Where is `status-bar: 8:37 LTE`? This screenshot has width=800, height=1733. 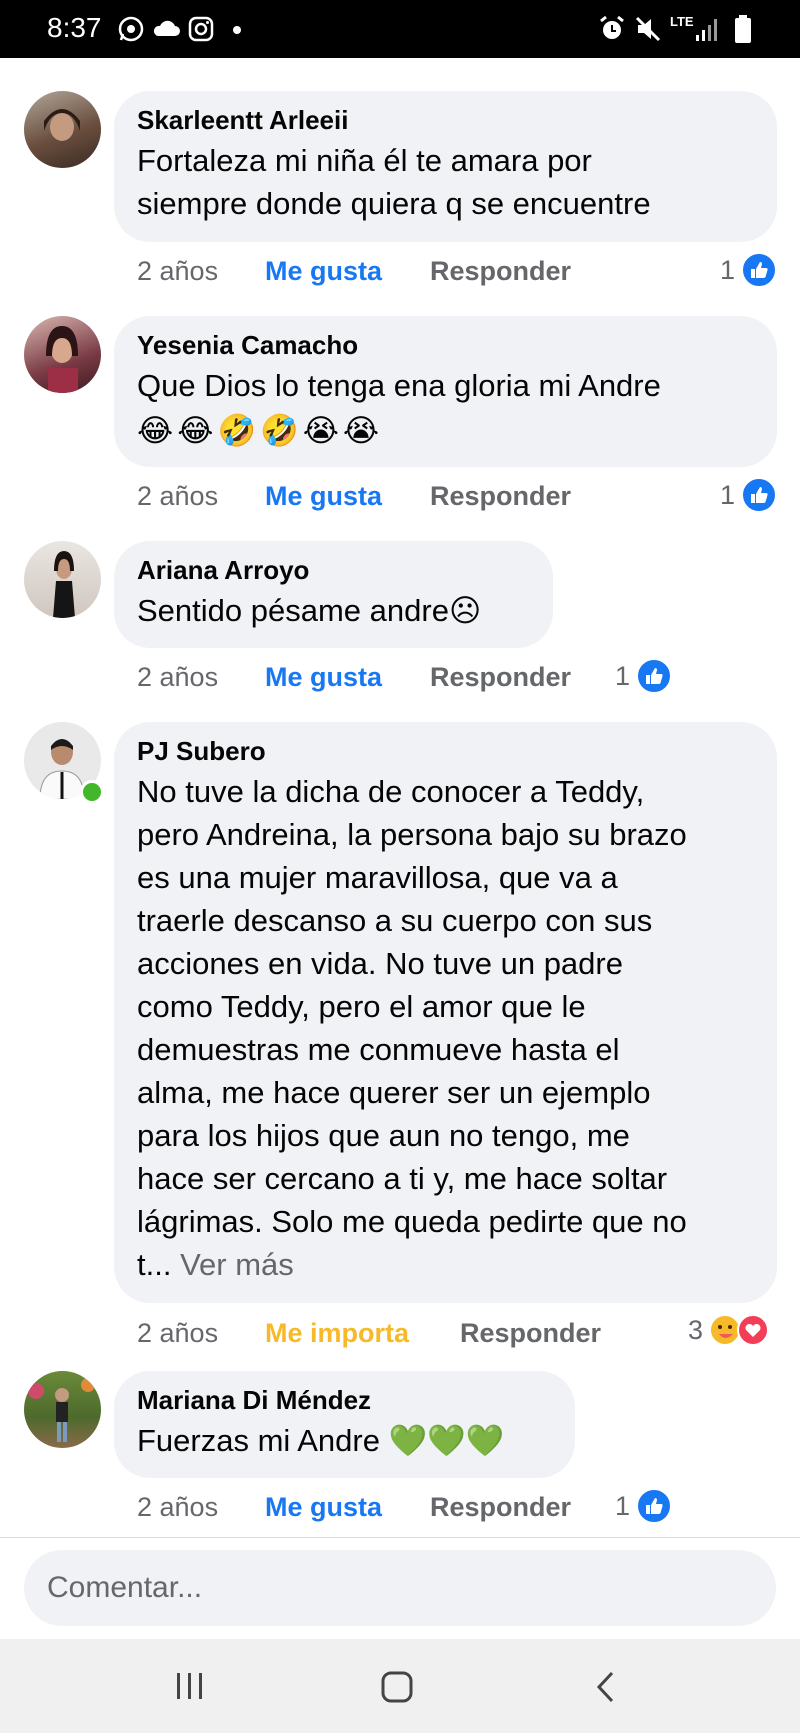
status-bar: 8:37 LTE is located at coordinates (400, 29).